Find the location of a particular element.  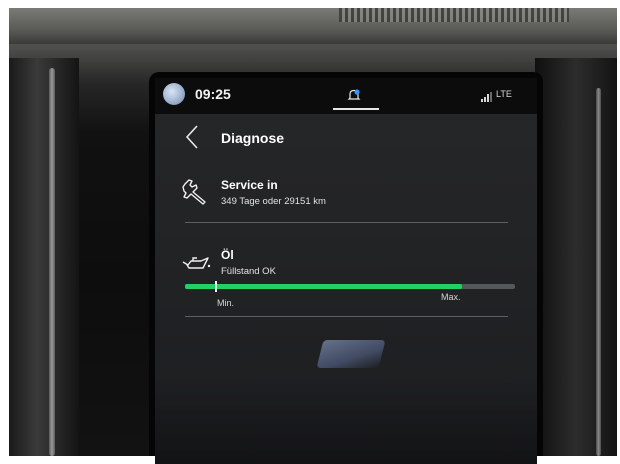

clock: 09:25 is located at coordinates (213, 94).